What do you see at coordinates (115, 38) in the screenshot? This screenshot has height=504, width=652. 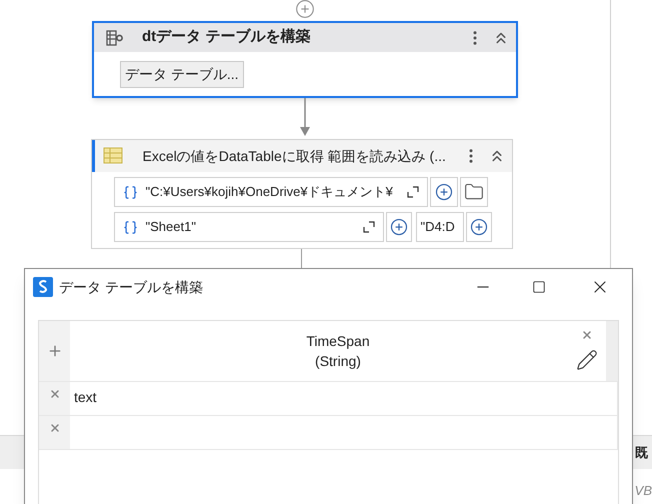 I see `table-gear-icon` at bounding box center [115, 38].